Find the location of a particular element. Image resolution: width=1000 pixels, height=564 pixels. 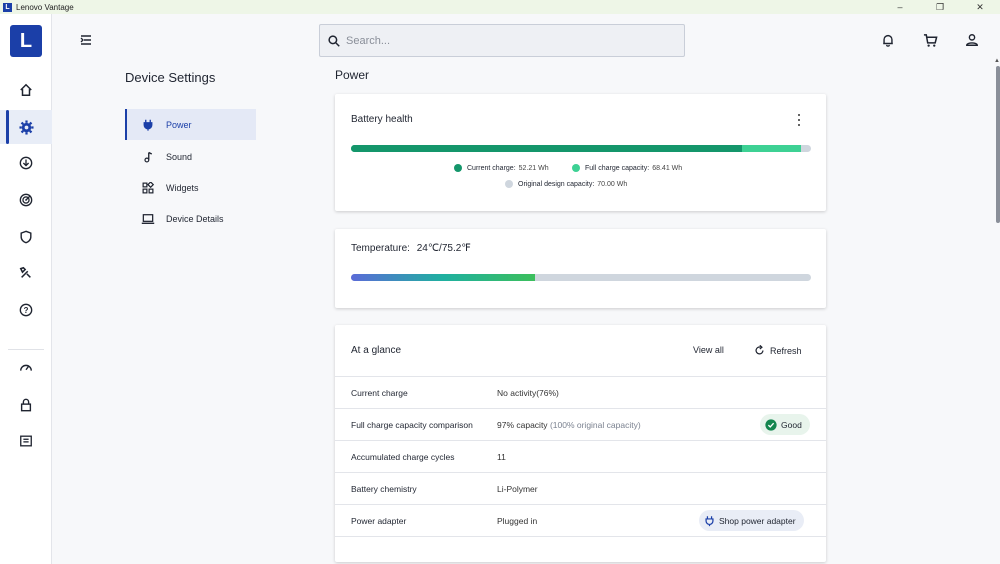

rail-performance-button is located at coordinates (26, 368).